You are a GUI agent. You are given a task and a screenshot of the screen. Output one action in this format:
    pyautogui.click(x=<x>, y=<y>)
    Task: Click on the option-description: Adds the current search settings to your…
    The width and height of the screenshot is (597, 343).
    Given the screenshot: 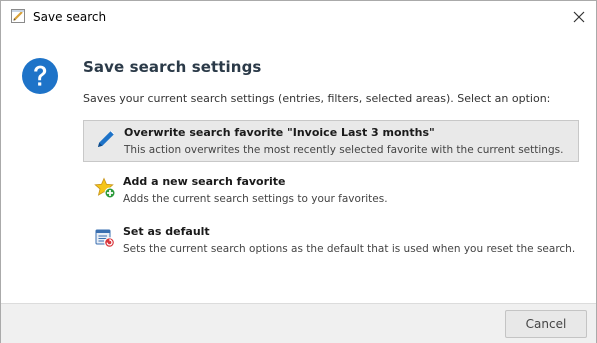 What is the action you would take?
    pyautogui.click(x=255, y=199)
    